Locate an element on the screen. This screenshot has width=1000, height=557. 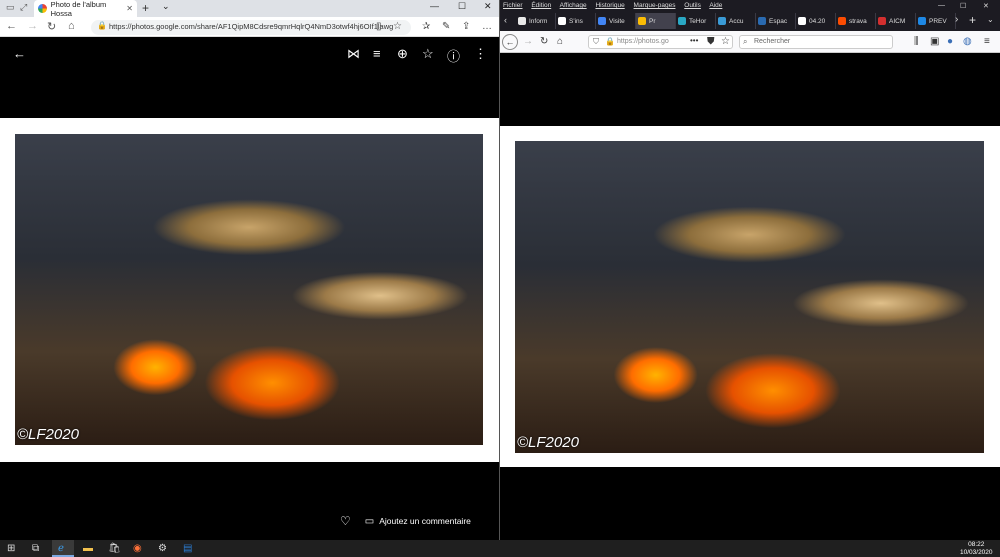
ff-tab-3: Pr is located at coordinates (656, 21).